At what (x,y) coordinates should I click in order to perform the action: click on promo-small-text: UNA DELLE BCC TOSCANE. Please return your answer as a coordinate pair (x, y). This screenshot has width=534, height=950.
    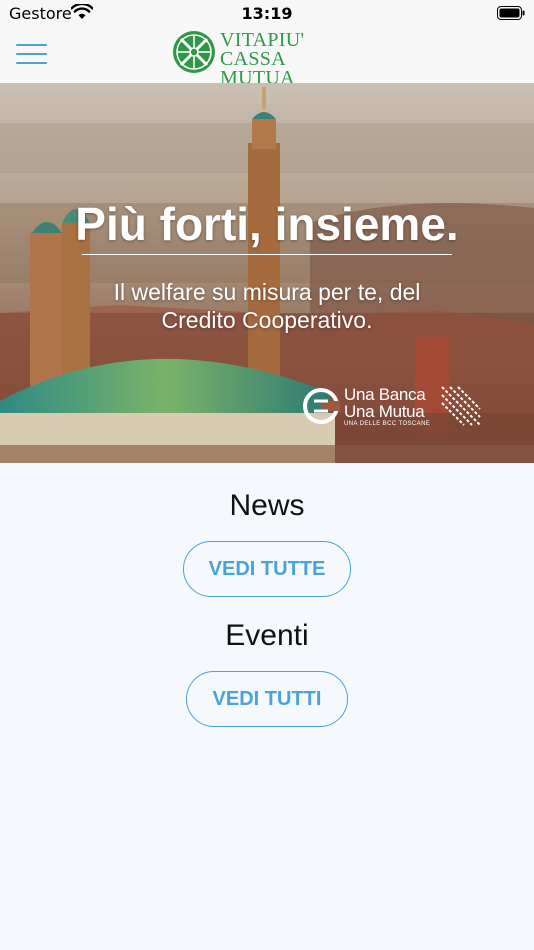
    Looking at the image, I should click on (387, 424).